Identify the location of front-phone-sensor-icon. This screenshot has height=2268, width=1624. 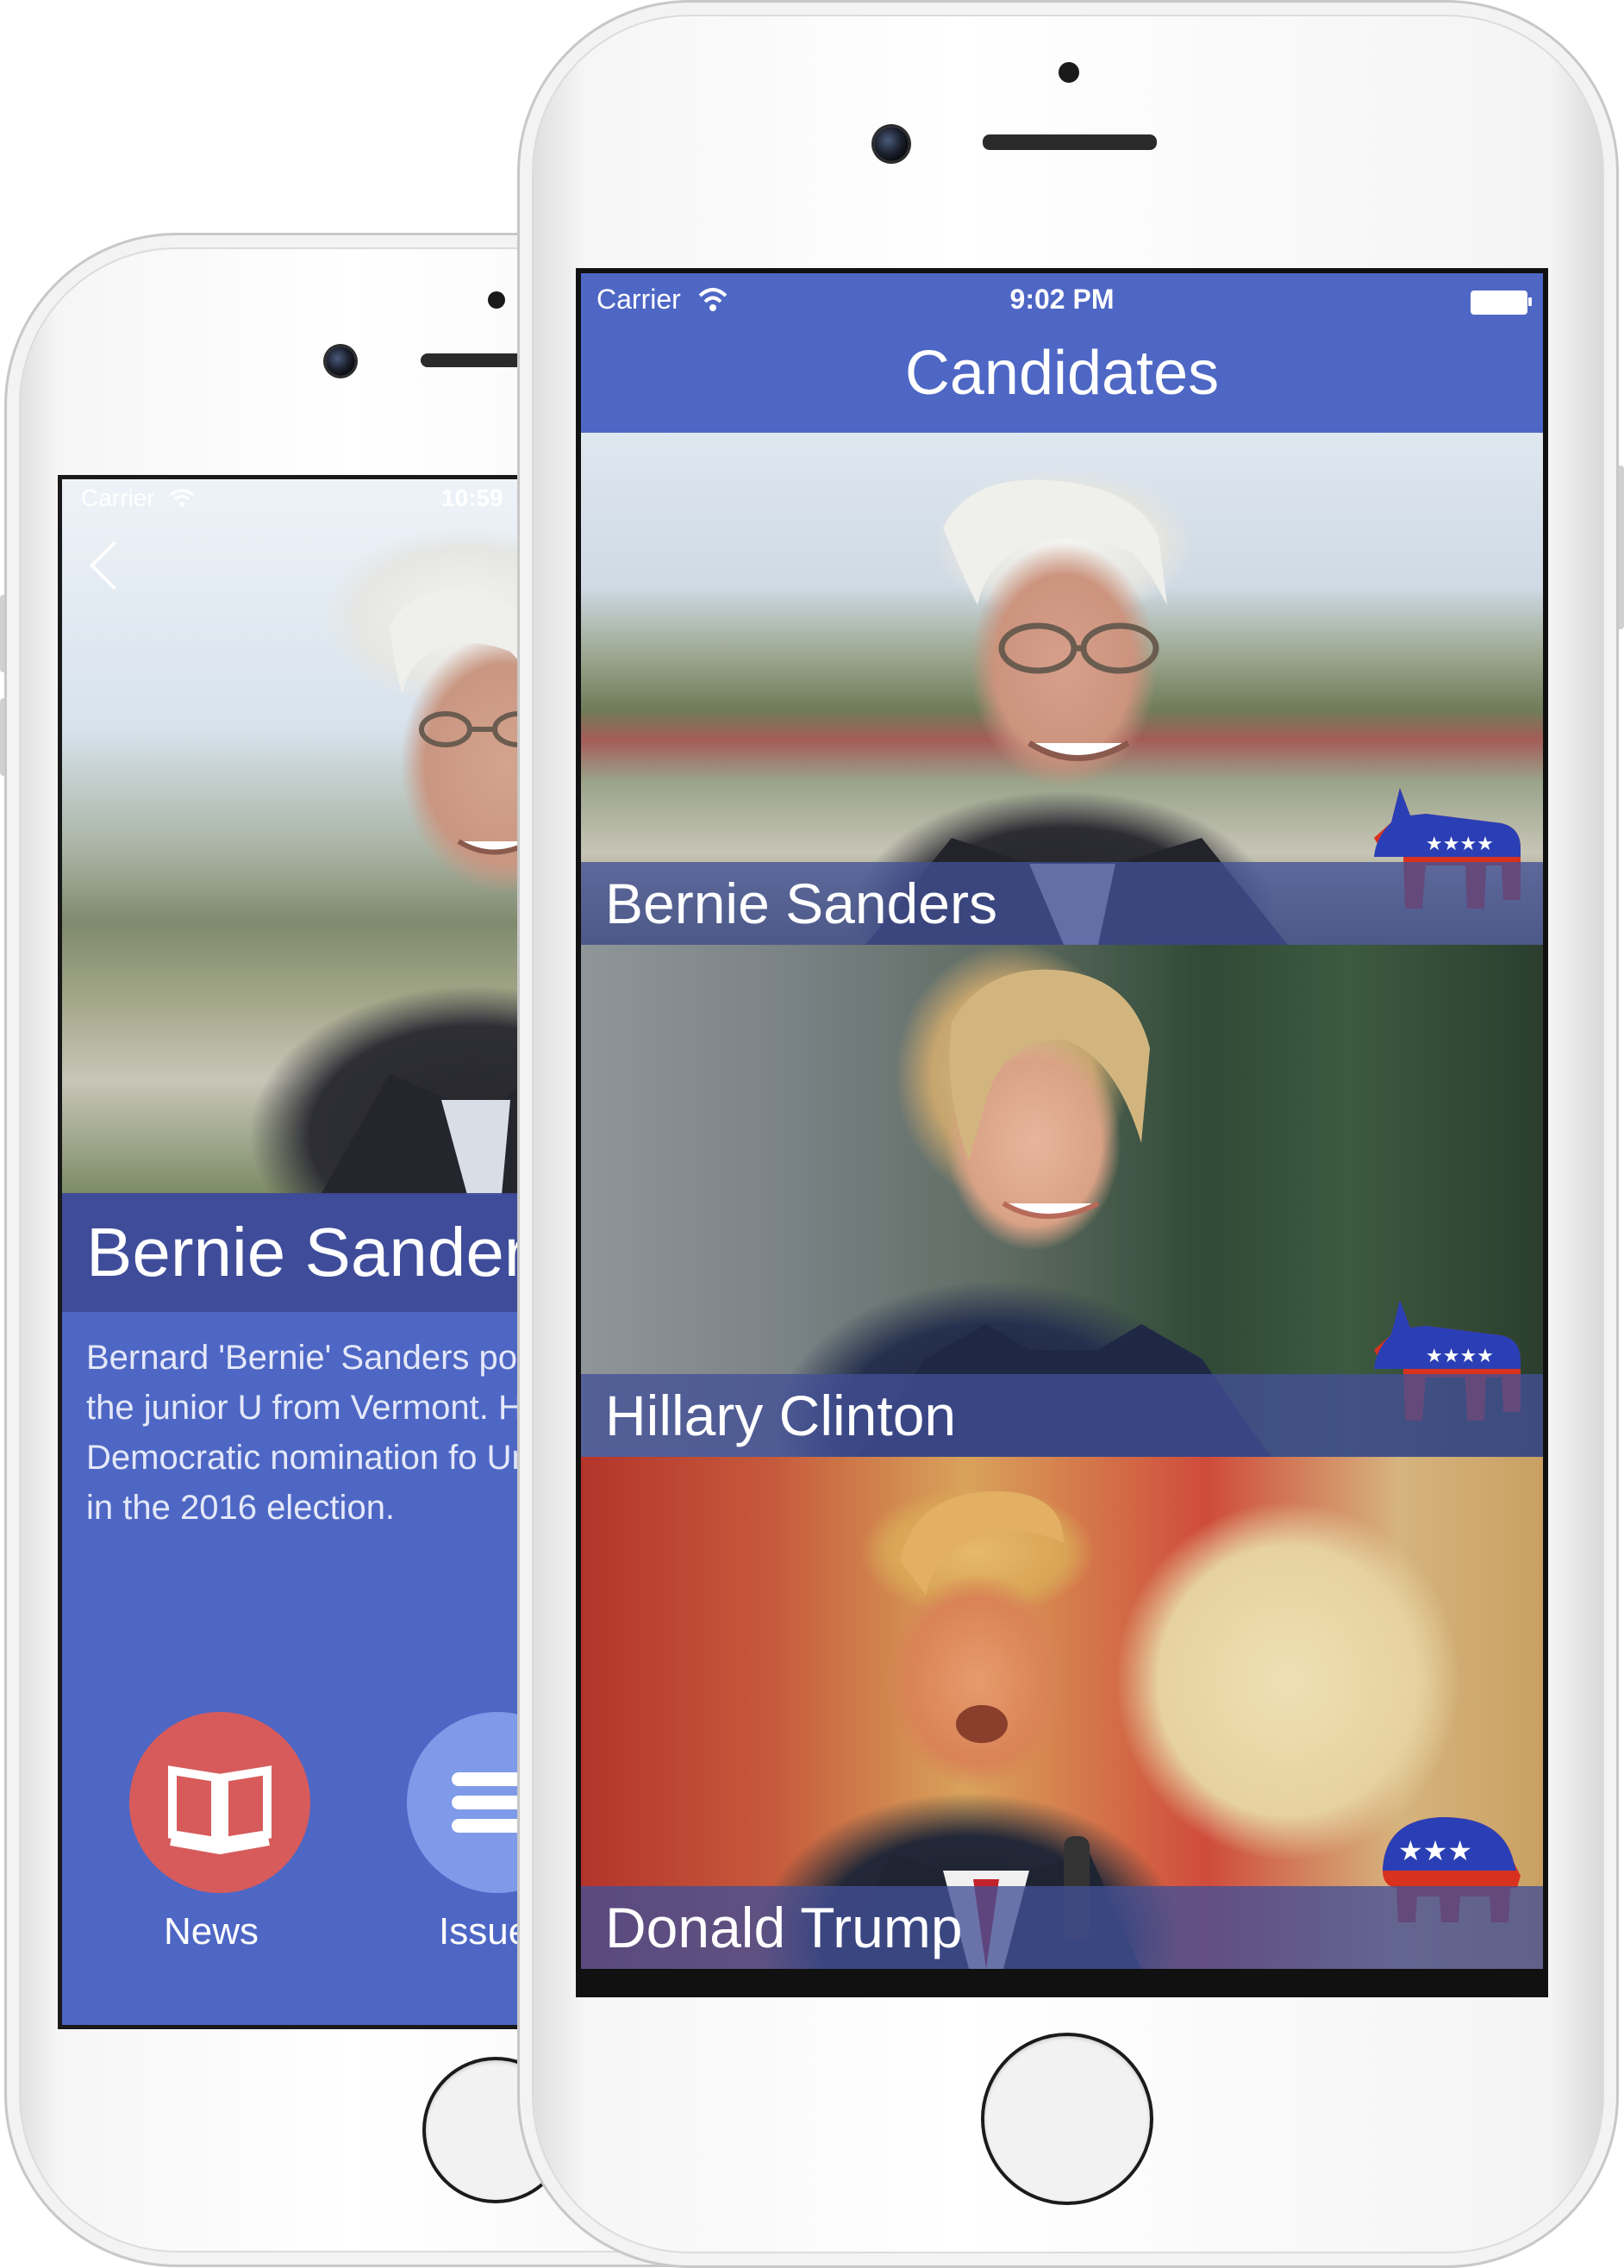
(1069, 72).